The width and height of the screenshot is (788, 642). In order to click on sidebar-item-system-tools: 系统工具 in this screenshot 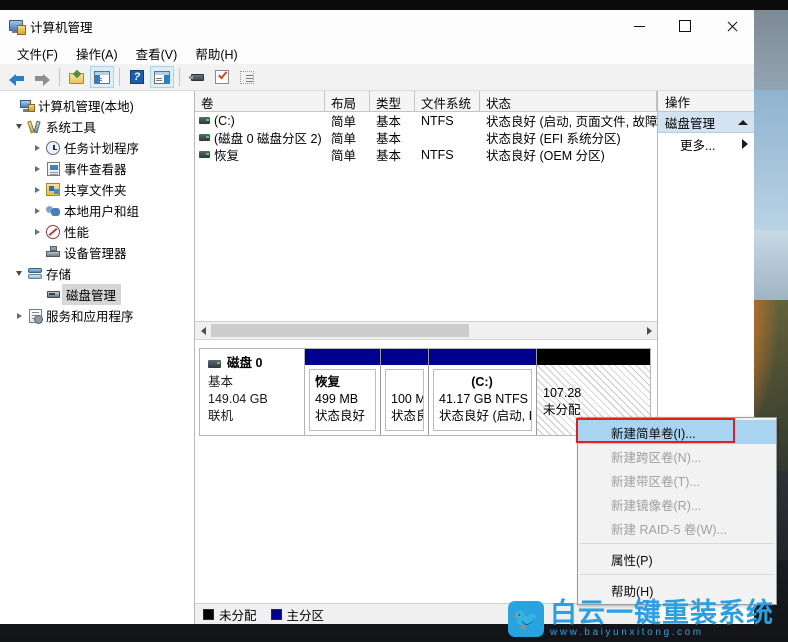, I will do `click(97, 126)`.